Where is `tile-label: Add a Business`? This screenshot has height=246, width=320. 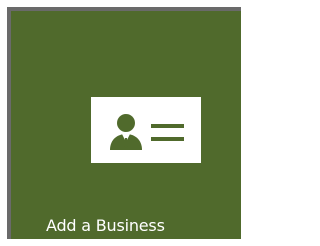 tile-label: Add a Business is located at coordinates (105, 225).